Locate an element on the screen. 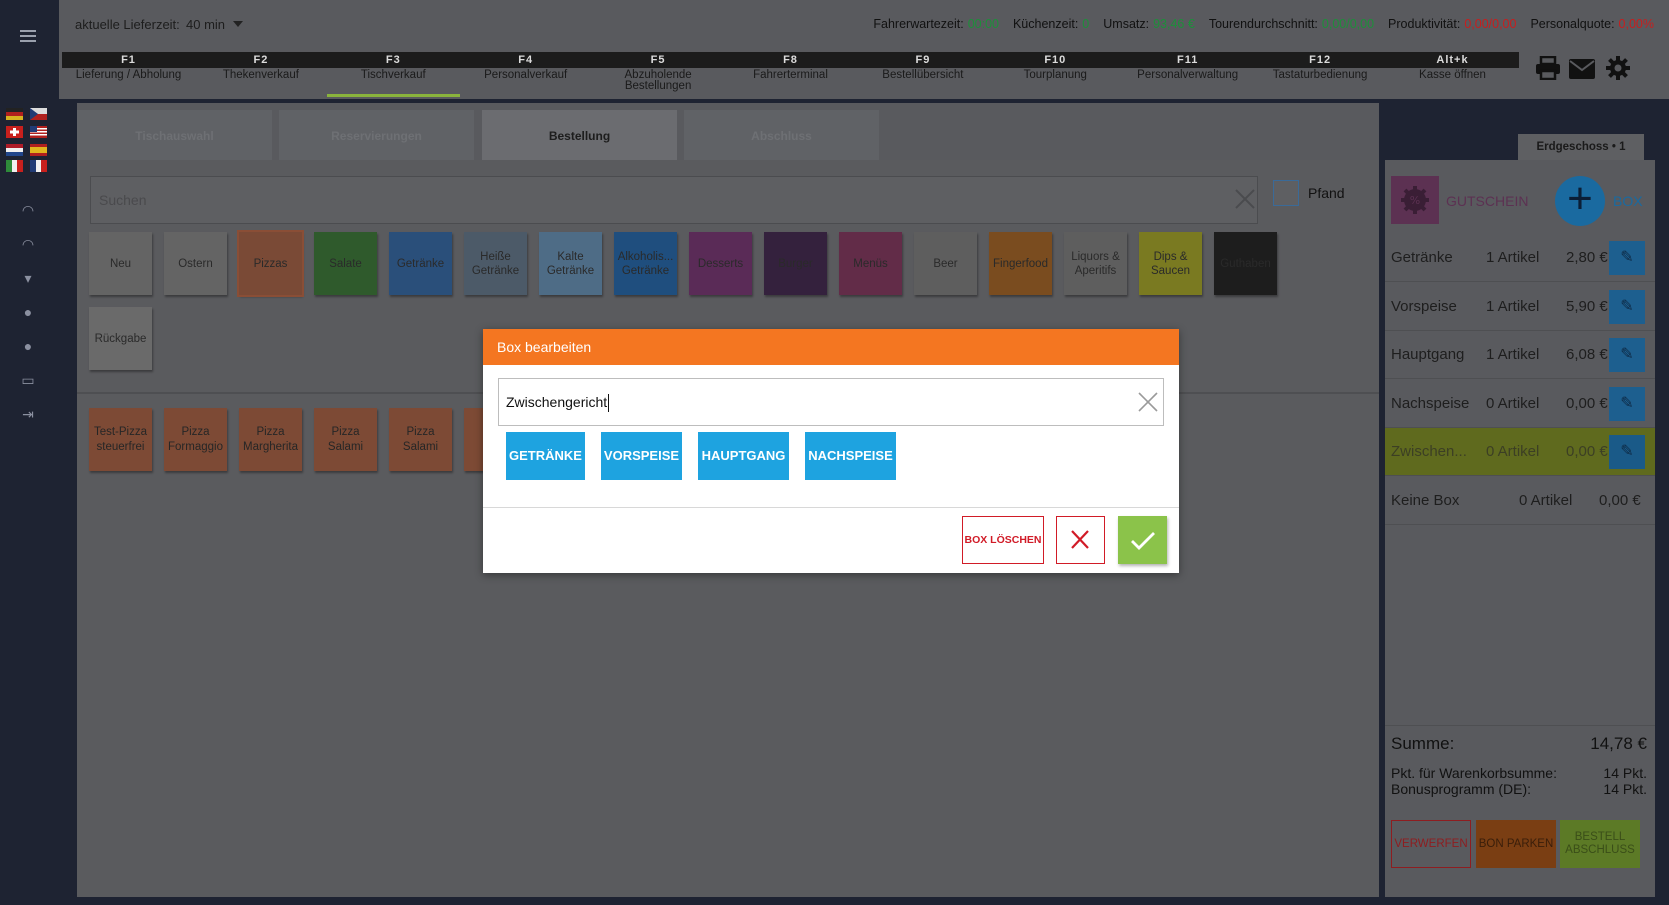 Image resolution: width=1669 pixels, height=905 pixels. speed-icon: ◠ is located at coordinates (28, 244).